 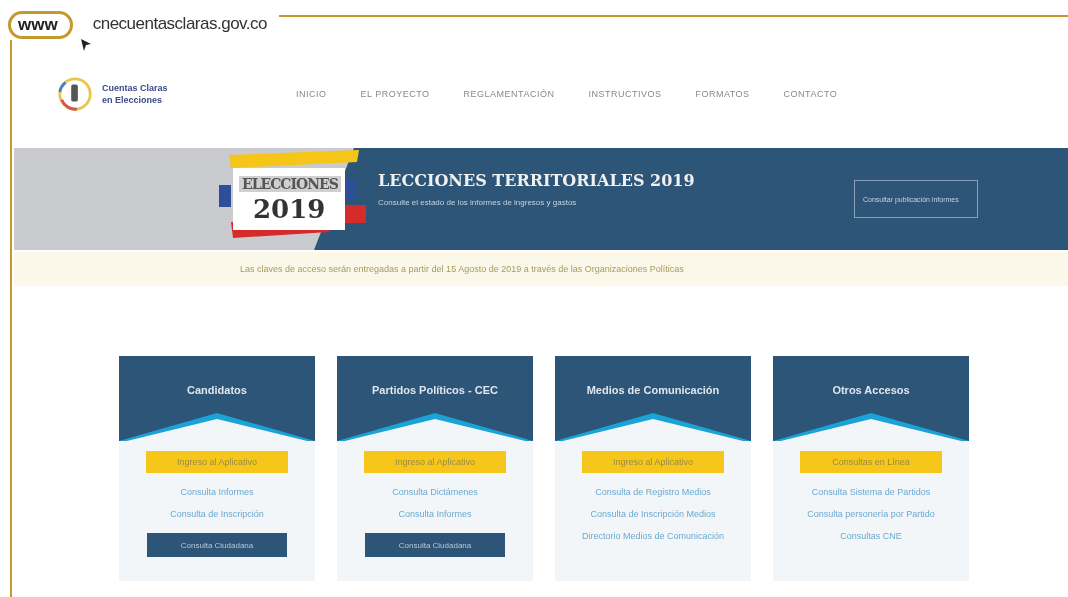 I want to click on card-link: Consulta de Registro Medios, so click(x=653, y=492).